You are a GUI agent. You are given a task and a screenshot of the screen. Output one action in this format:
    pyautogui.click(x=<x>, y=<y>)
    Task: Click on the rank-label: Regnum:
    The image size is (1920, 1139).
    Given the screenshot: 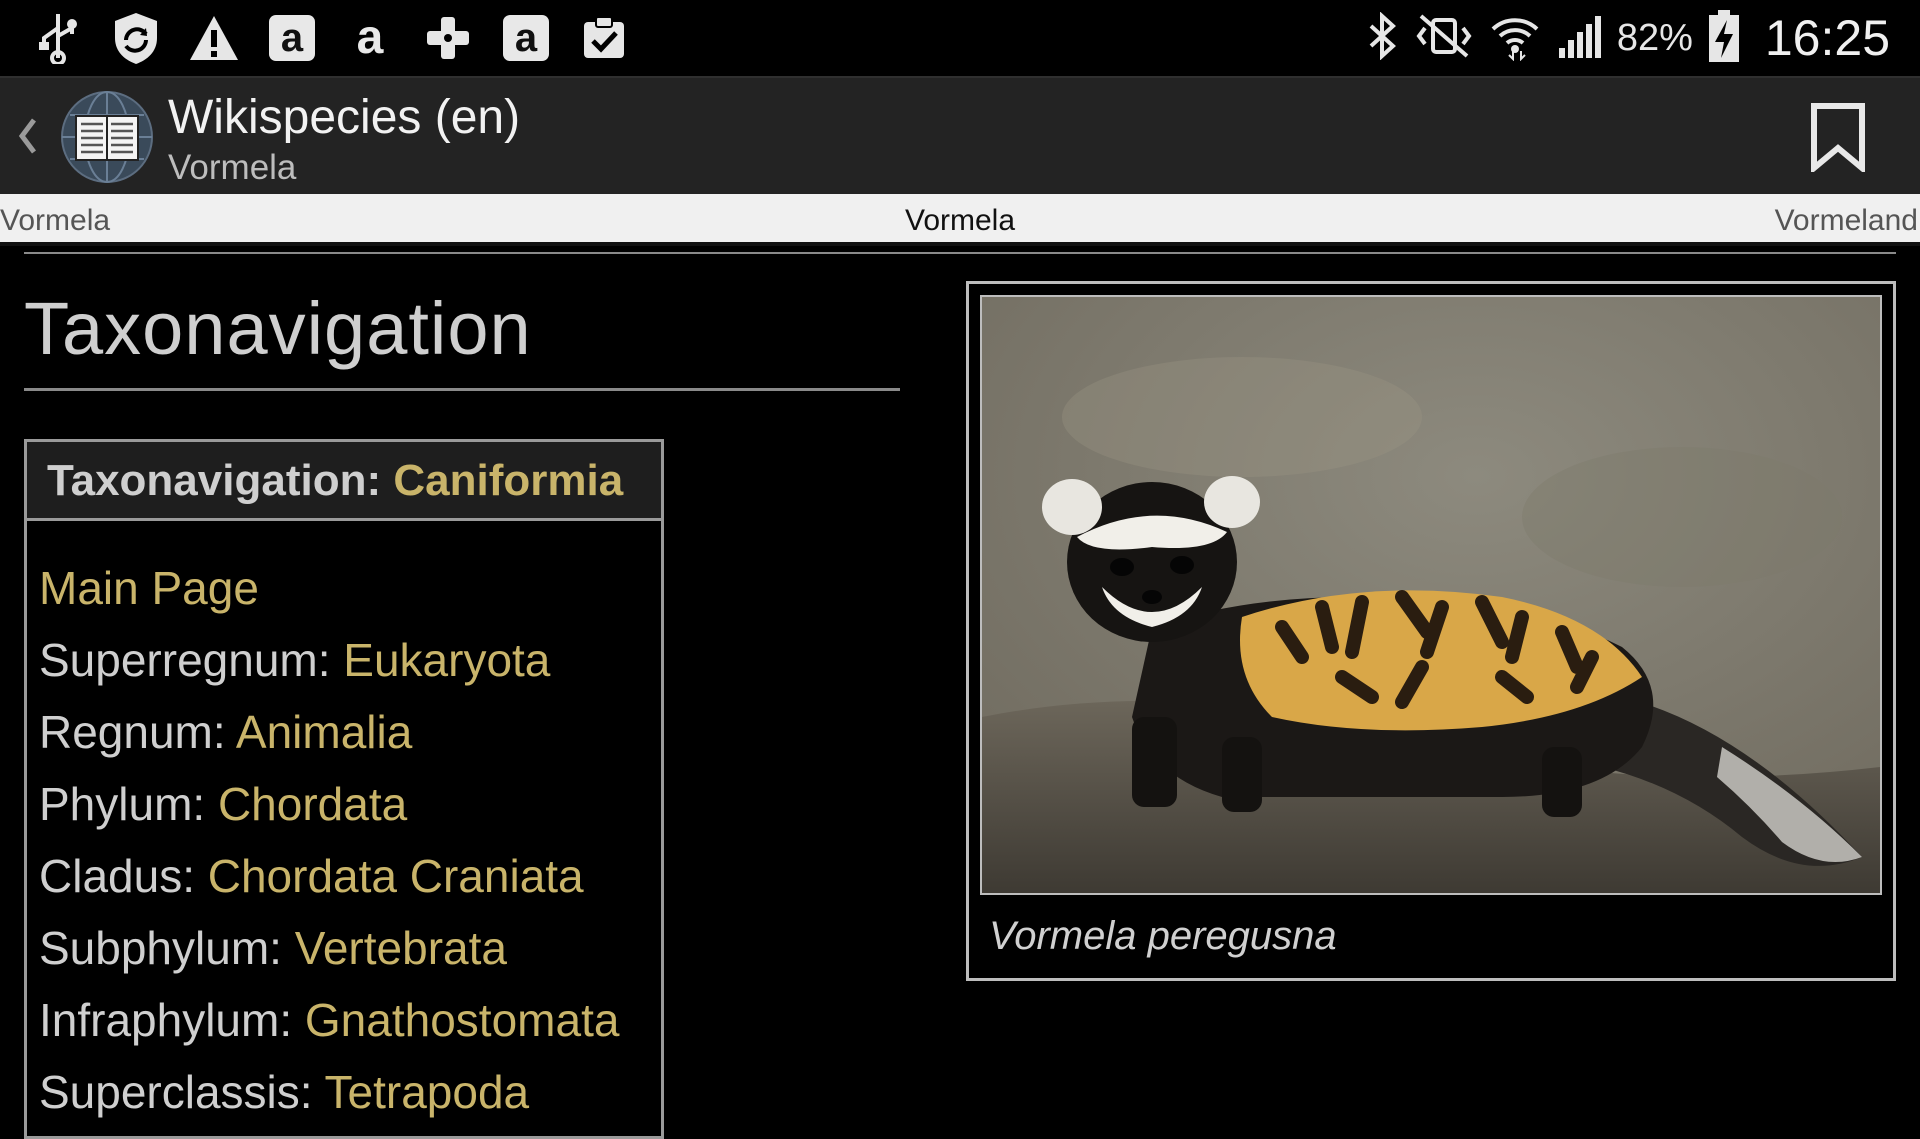 What is the action you would take?
    pyautogui.click(x=132, y=732)
    